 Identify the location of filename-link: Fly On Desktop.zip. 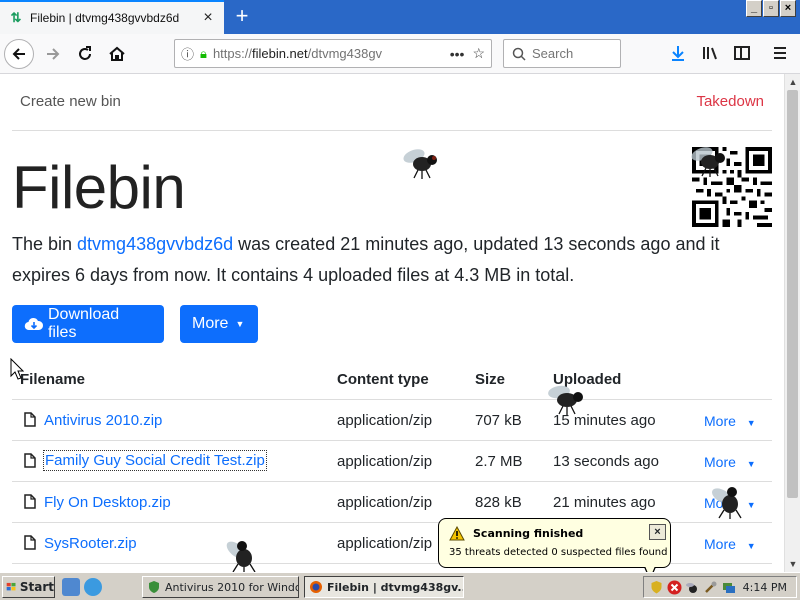
(107, 502).